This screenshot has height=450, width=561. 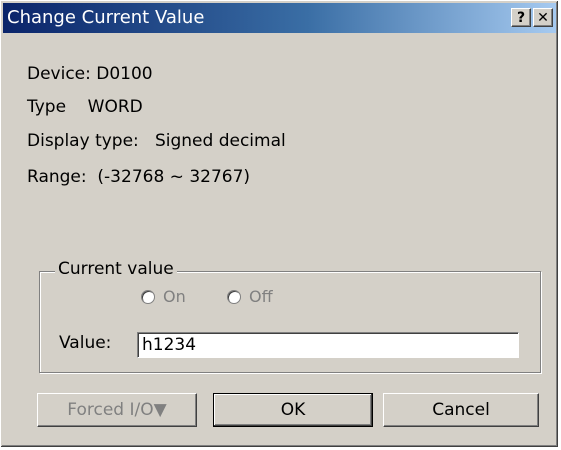 What do you see at coordinates (521, 17) in the screenshot?
I see `help-button: ?` at bounding box center [521, 17].